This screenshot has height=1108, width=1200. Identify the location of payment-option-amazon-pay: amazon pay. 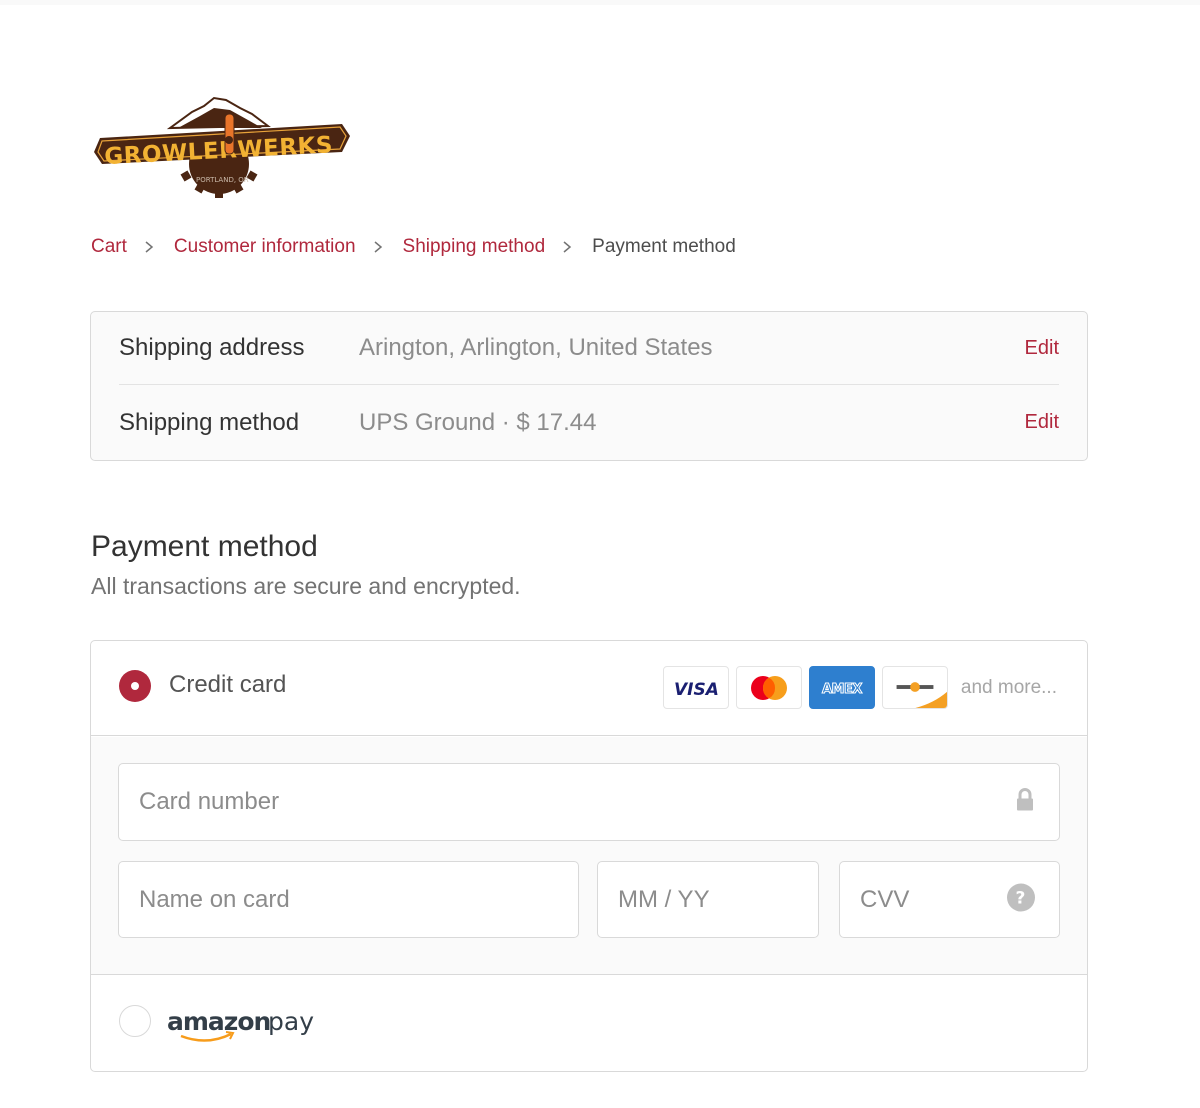
(589, 1023).